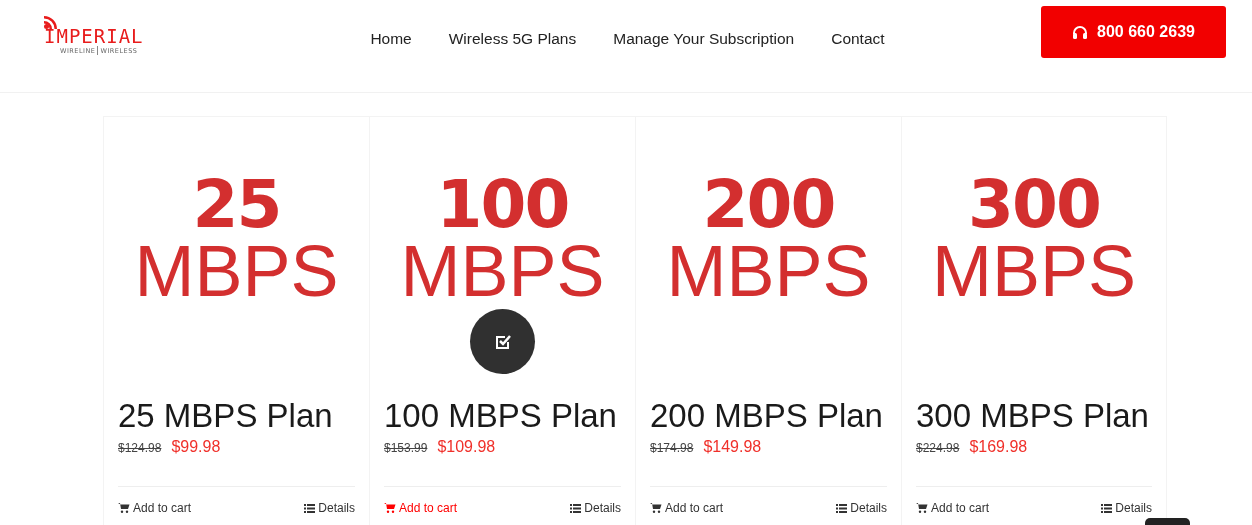 This screenshot has width=1252, height=525. What do you see at coordinates (858, 39) in the screenshot?
I see `nav-link: Contact` at bounding box center [858, 39].